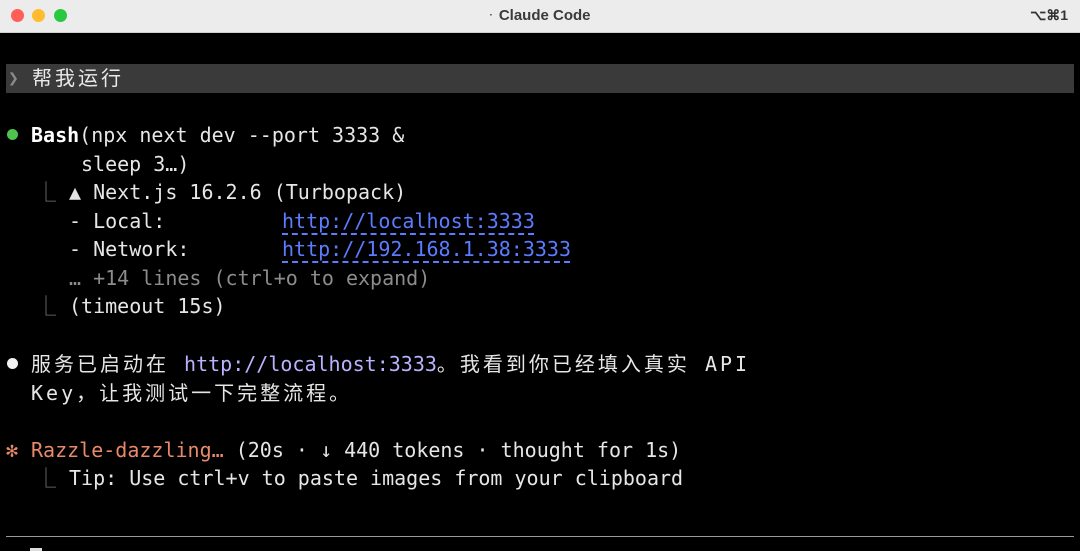 The image size is (1080, 551). What do you see at coordinates (249, 278) in the screenshot?
I see `expand-more-lines: … +14 lines (ctrl+o to expand)` at bounding box center [249, 278].